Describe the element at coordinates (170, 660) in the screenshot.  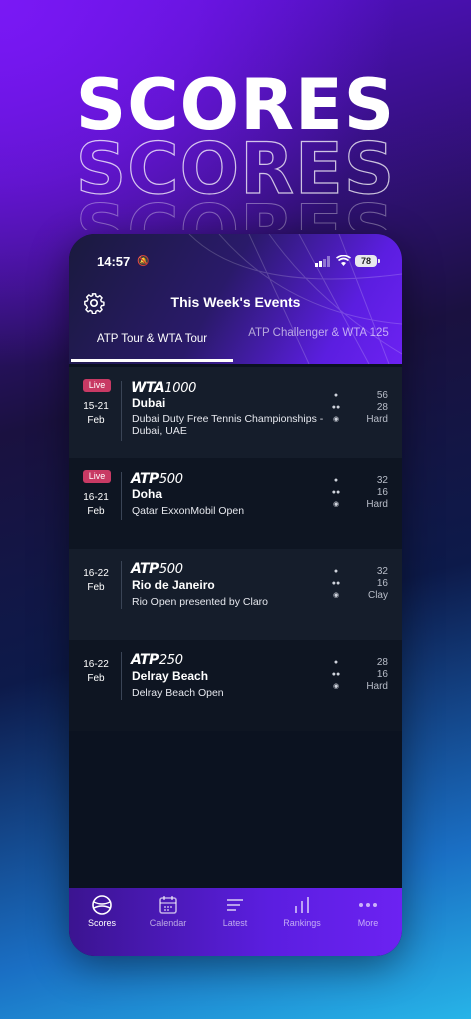
I see `tour-level: 250` at that location.